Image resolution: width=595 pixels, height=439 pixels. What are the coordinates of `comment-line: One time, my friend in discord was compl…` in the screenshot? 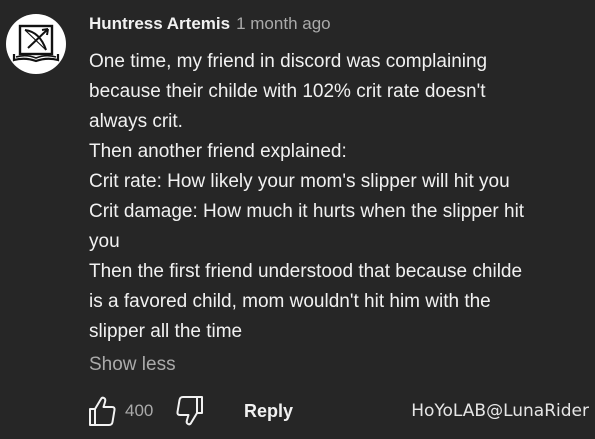 It's located at (288, 61).